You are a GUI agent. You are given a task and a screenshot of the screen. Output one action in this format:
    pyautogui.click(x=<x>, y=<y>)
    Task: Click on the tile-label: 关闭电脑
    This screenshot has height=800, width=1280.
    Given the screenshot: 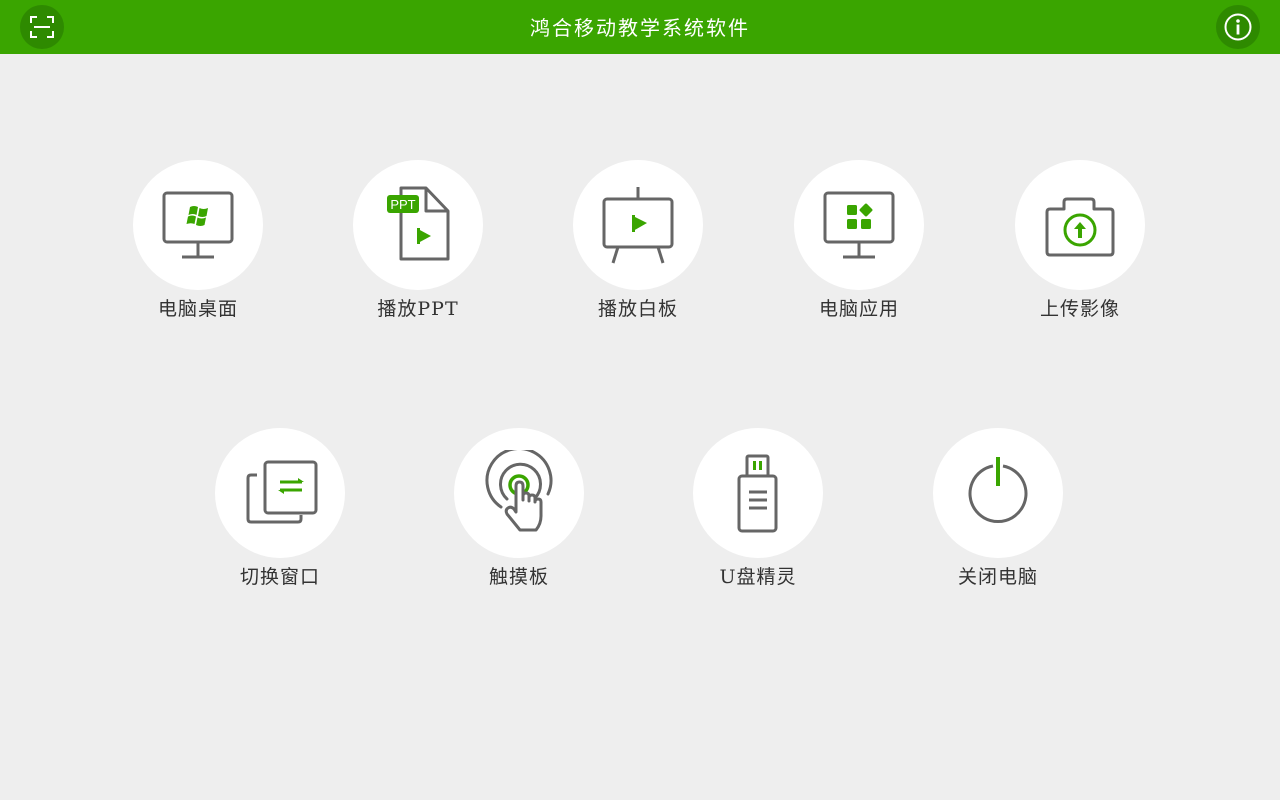 What is the action you would take?
    pyautogui.click(x=997, y=577)
    